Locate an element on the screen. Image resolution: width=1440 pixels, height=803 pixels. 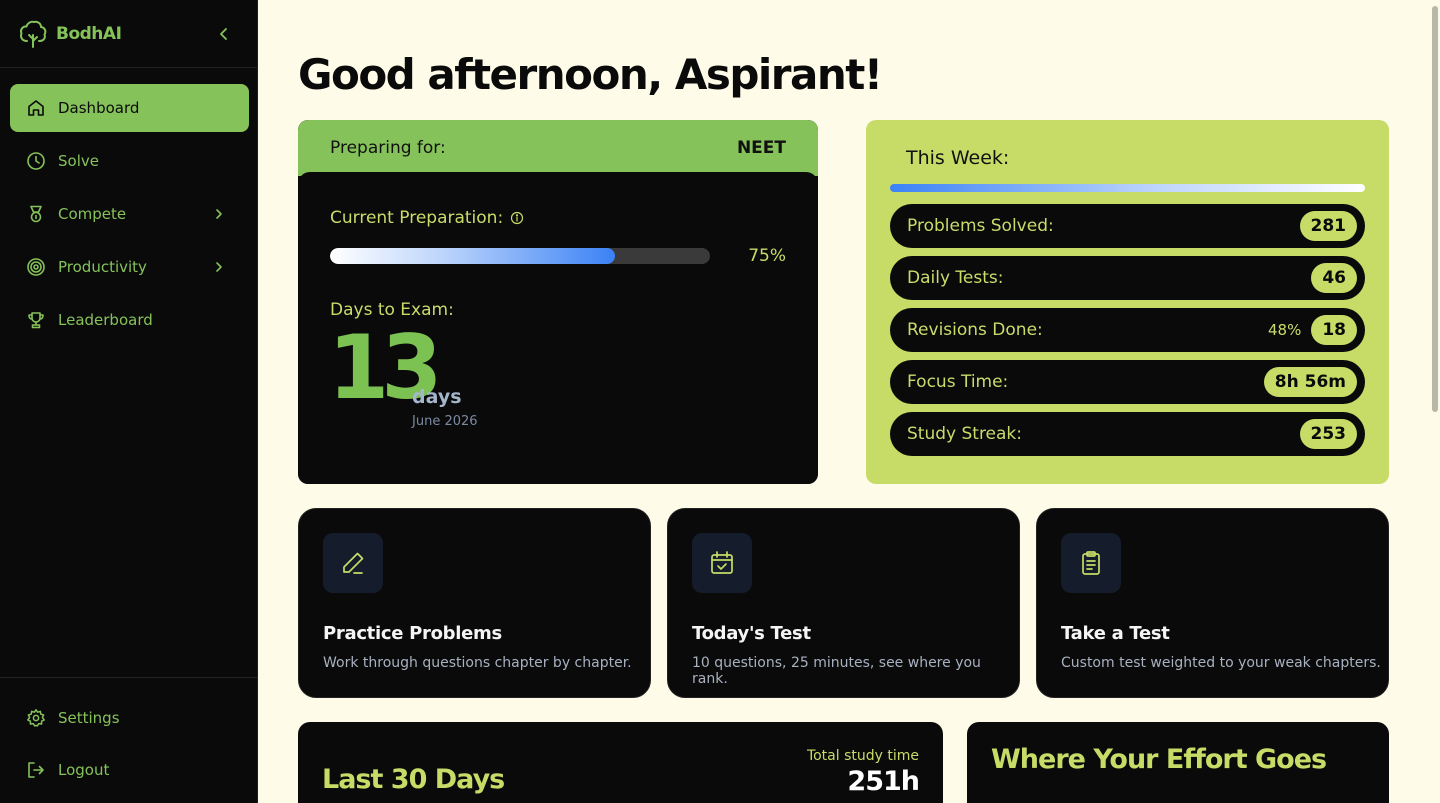
last-30-days-title: Last 30 Days is located at coordinates (413, 779).